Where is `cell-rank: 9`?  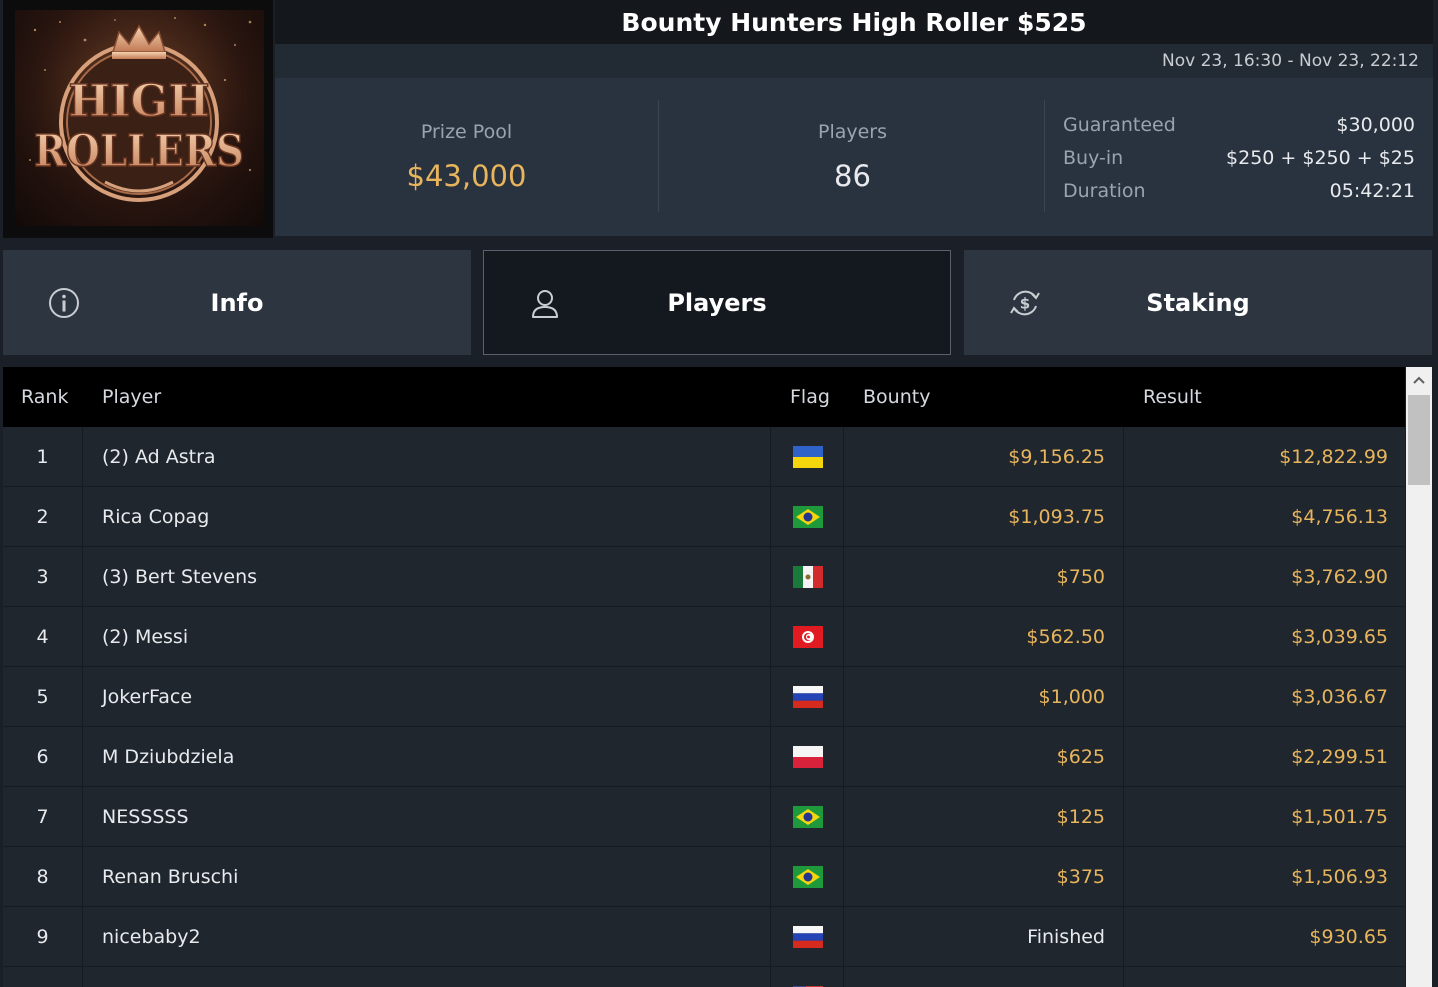
cell-rank: 9 is located at coordinates (43, 936).